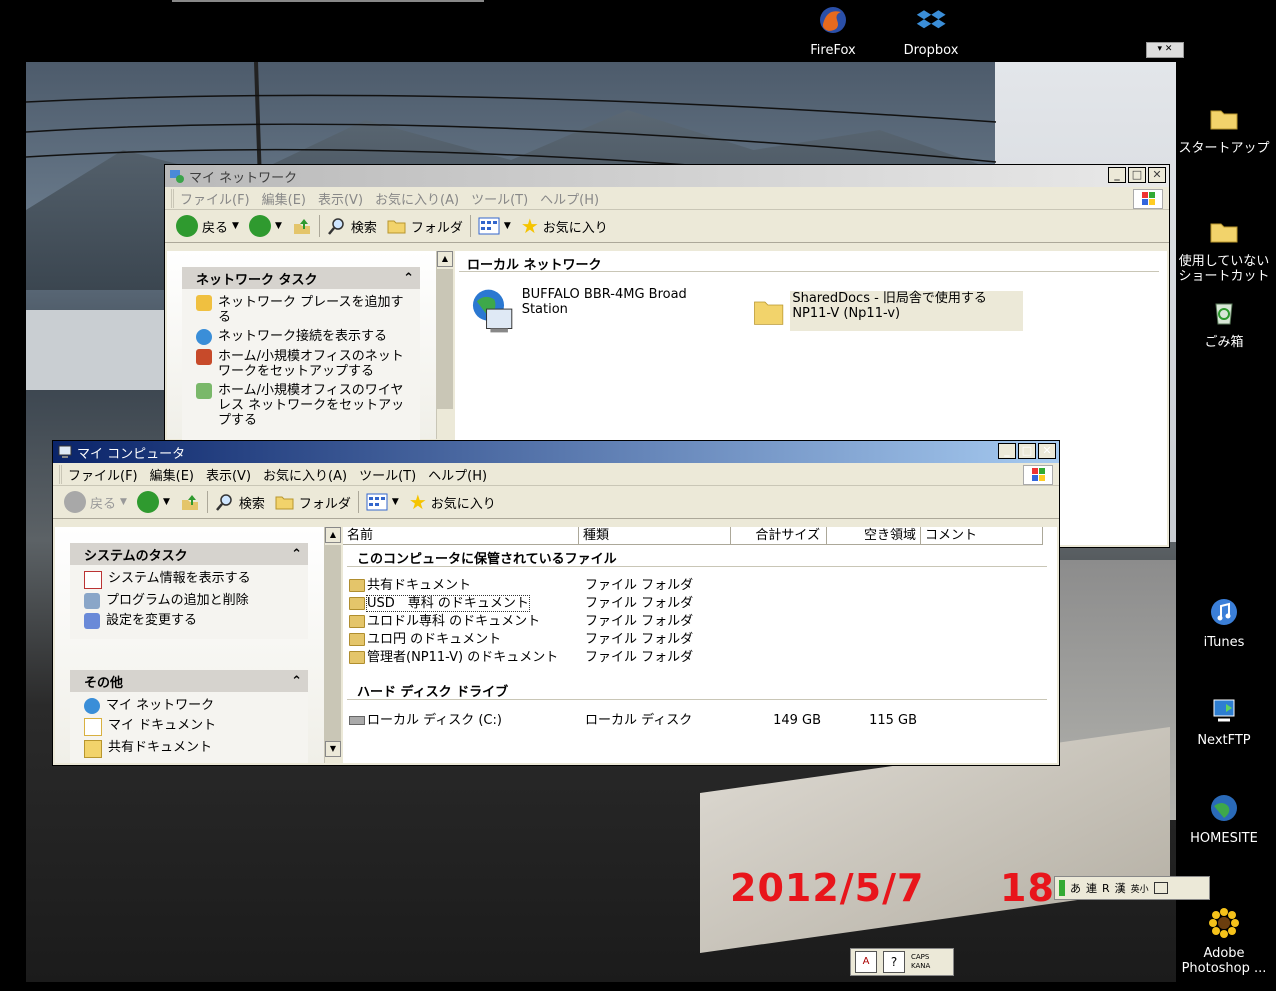 Image resolution: width=1276 pixels, height=991 pixels. What do you see at coordinates (425, 640) in the screenshot?
I see `file-row: ユロ円 のドキュメント` at bounding box center [425, 640].